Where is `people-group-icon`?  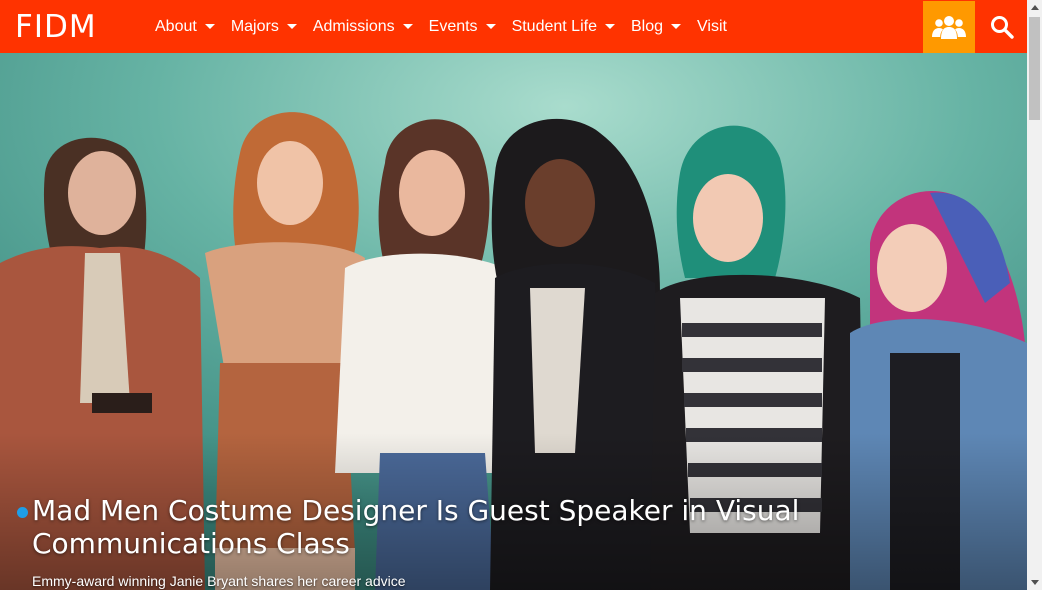 people-group-icon is located at coordinates (949, 27).